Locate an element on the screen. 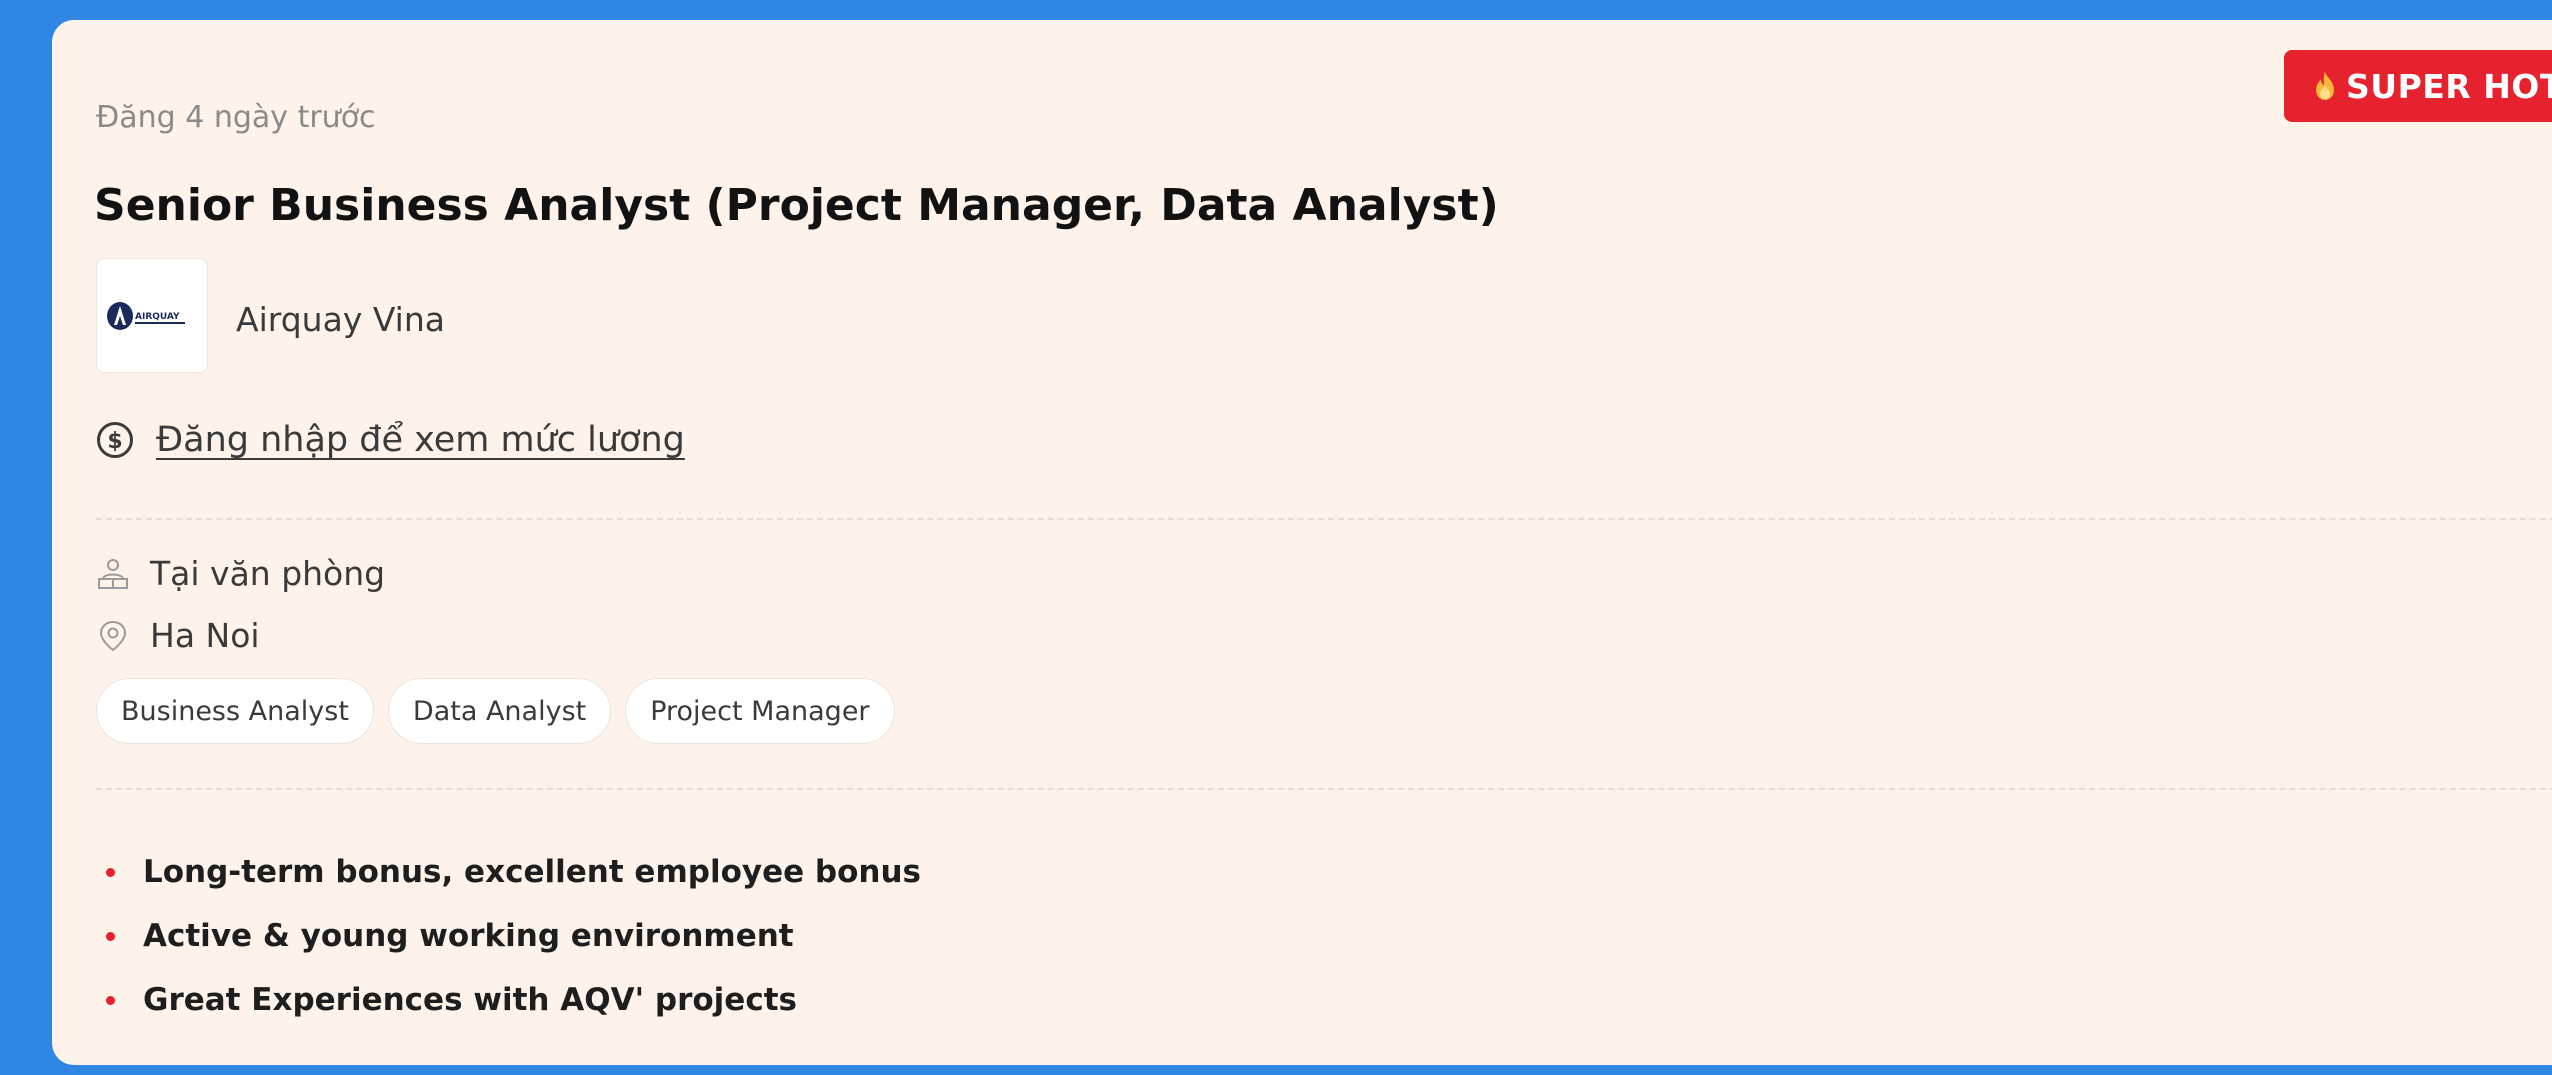  list-item: Great Experiences with AQV' projects is located at coordinates (508, 1000).